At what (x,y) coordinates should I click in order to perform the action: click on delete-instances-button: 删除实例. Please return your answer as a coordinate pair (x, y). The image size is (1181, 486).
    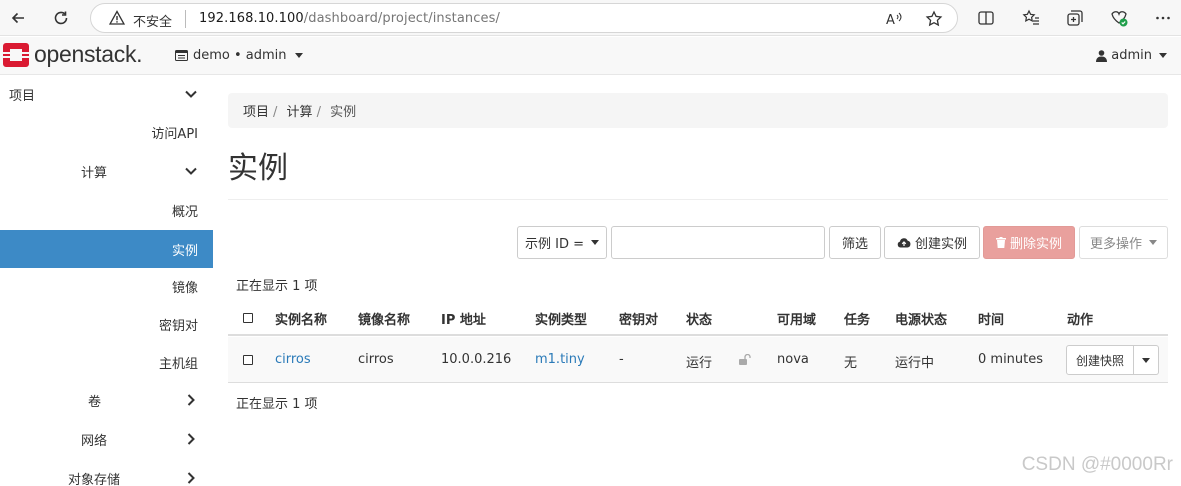
    Looking at the image, I should click on (1029, 242).